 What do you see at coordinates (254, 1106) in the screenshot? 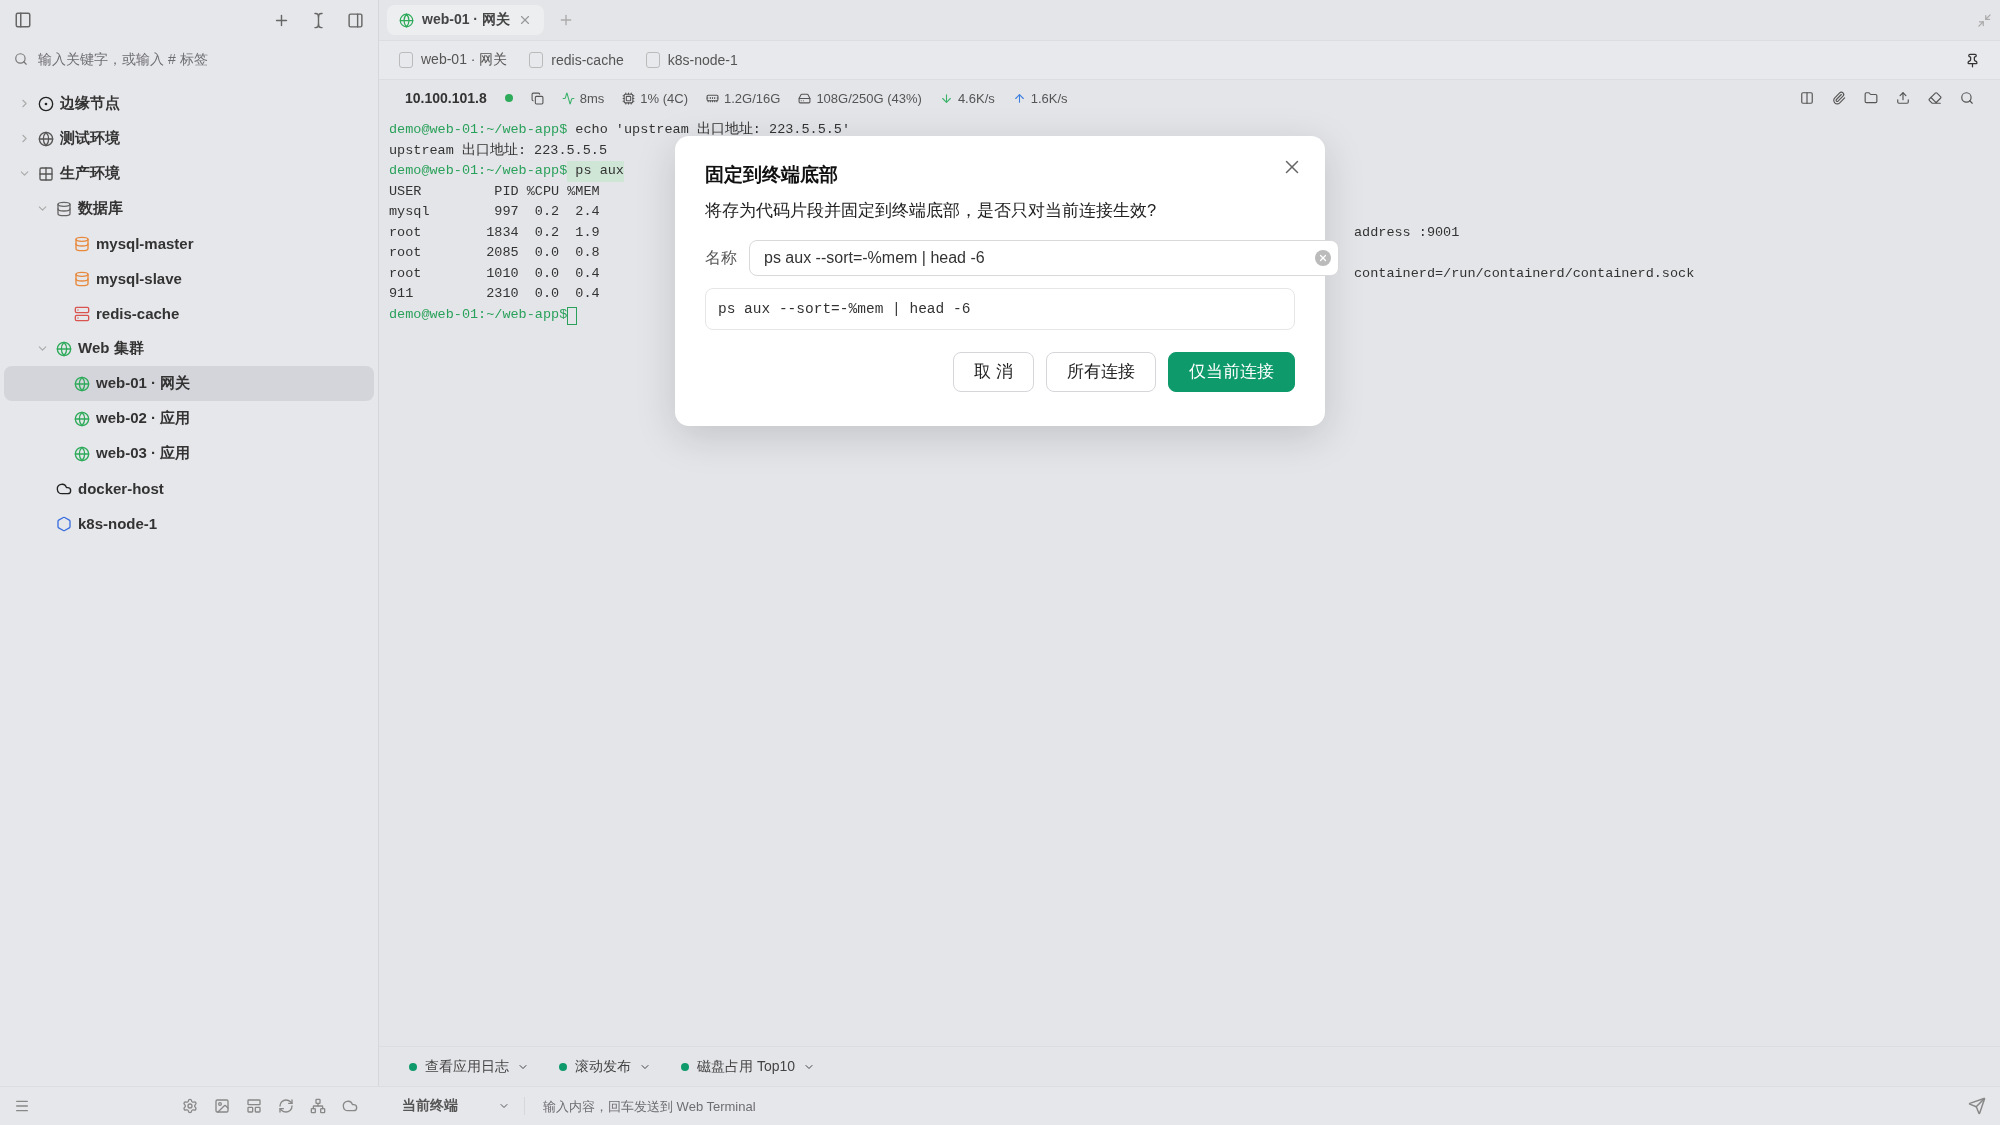
I see `layout-icon` at bounding box center [254, 1106].